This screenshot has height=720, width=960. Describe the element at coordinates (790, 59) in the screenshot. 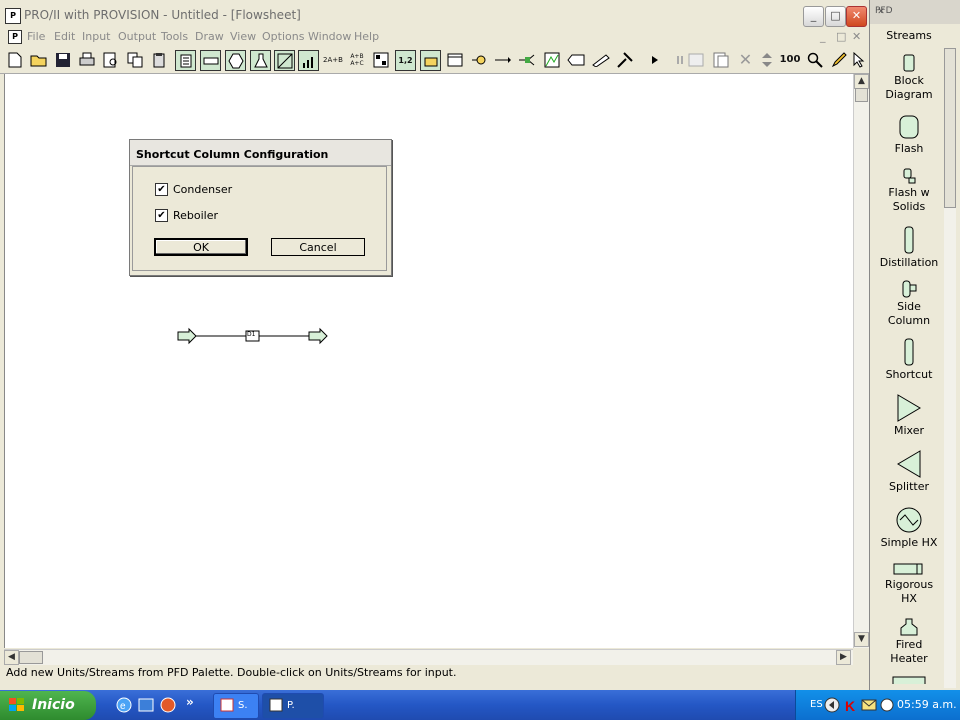

I see `zoom-100-icon: 100` at that location.